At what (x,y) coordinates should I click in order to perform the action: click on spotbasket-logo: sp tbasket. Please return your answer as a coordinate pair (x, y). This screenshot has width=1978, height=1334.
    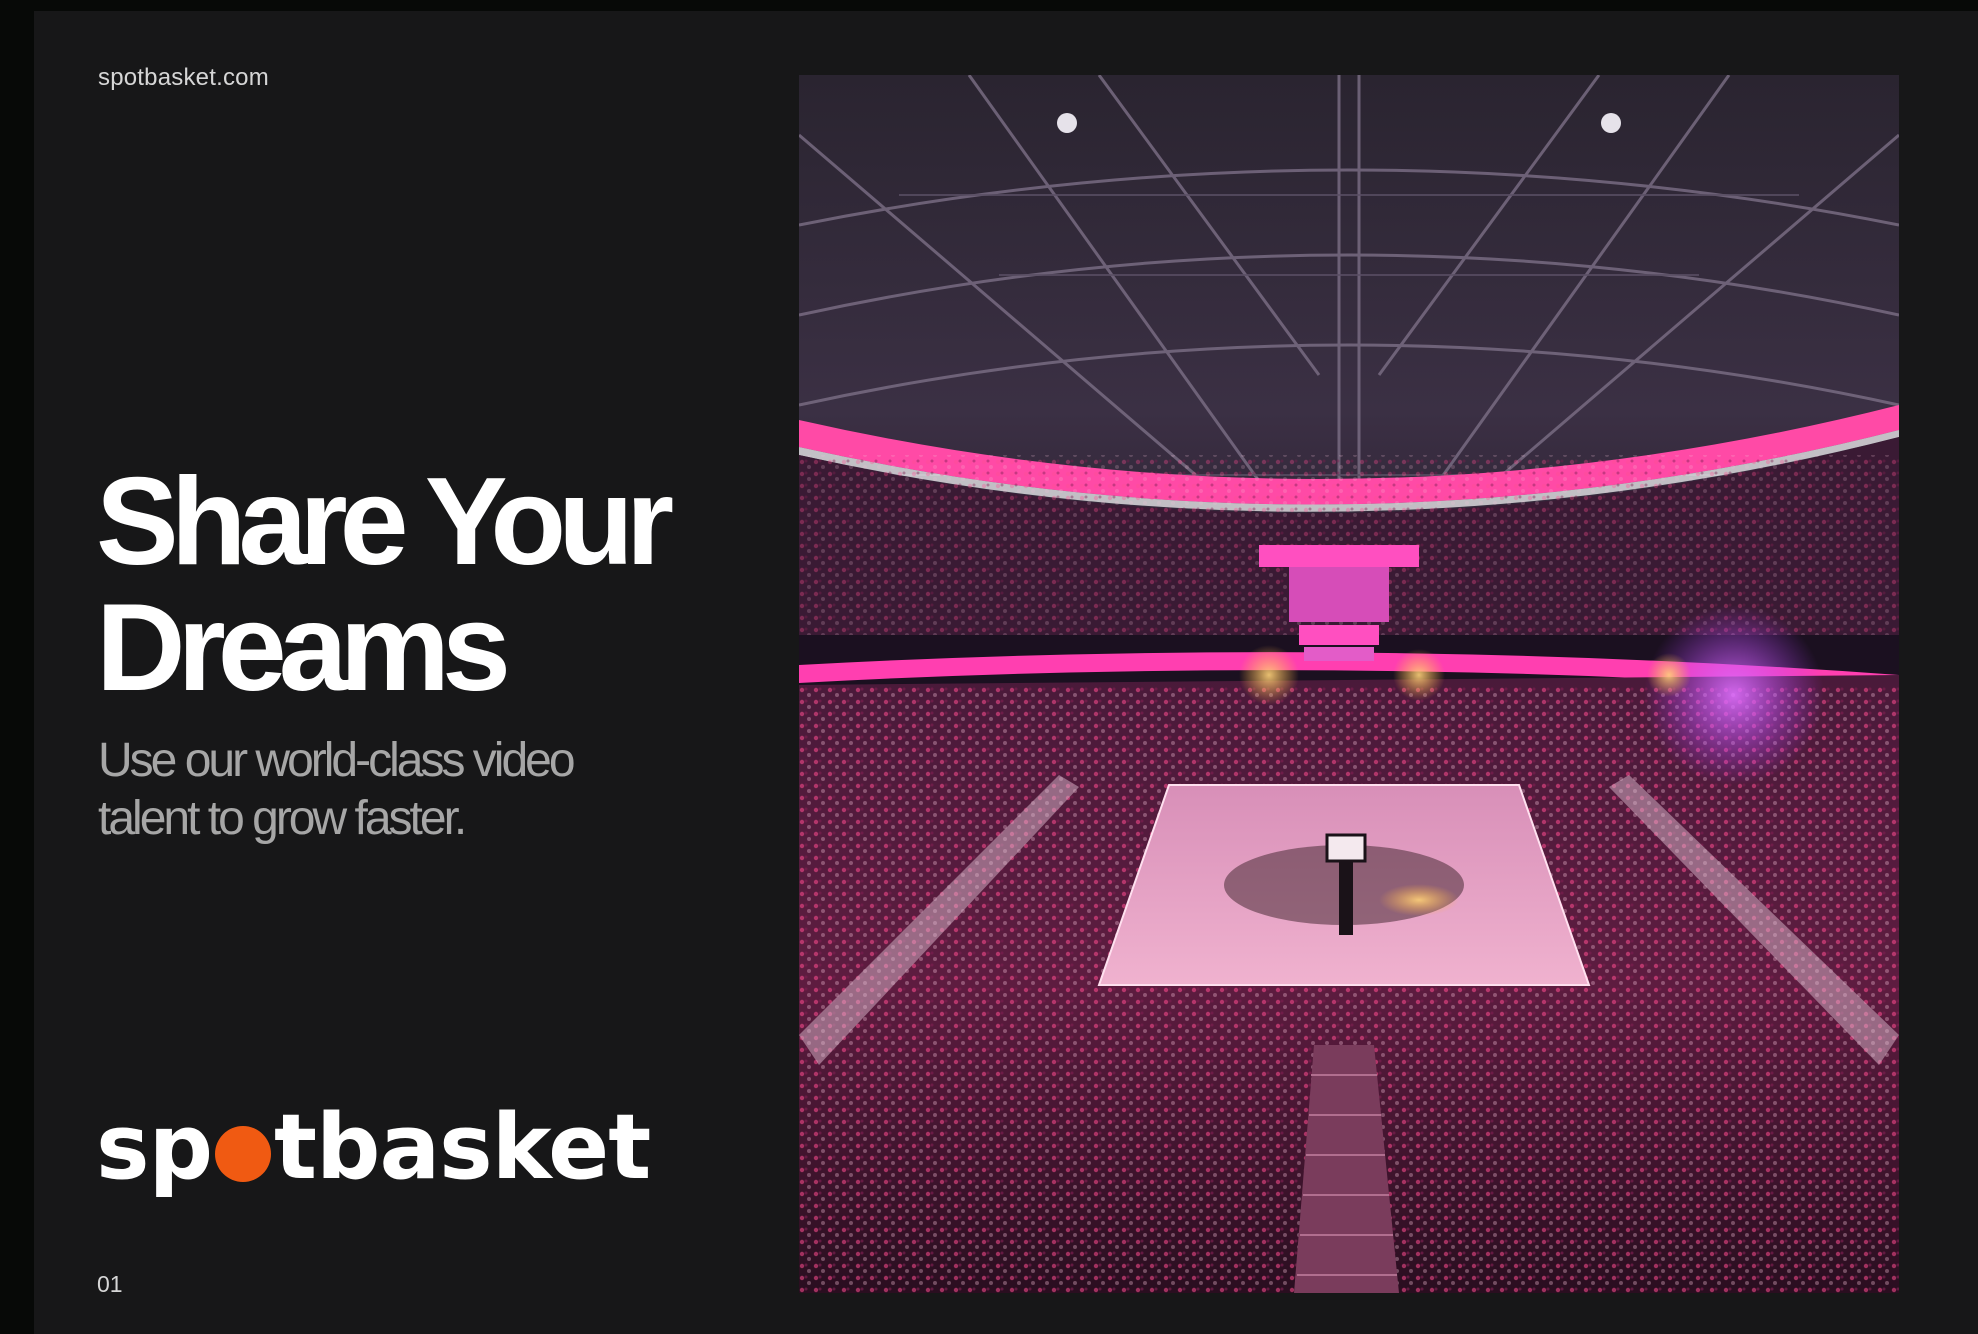
    Looking at the image, I should click on (373, 1148).